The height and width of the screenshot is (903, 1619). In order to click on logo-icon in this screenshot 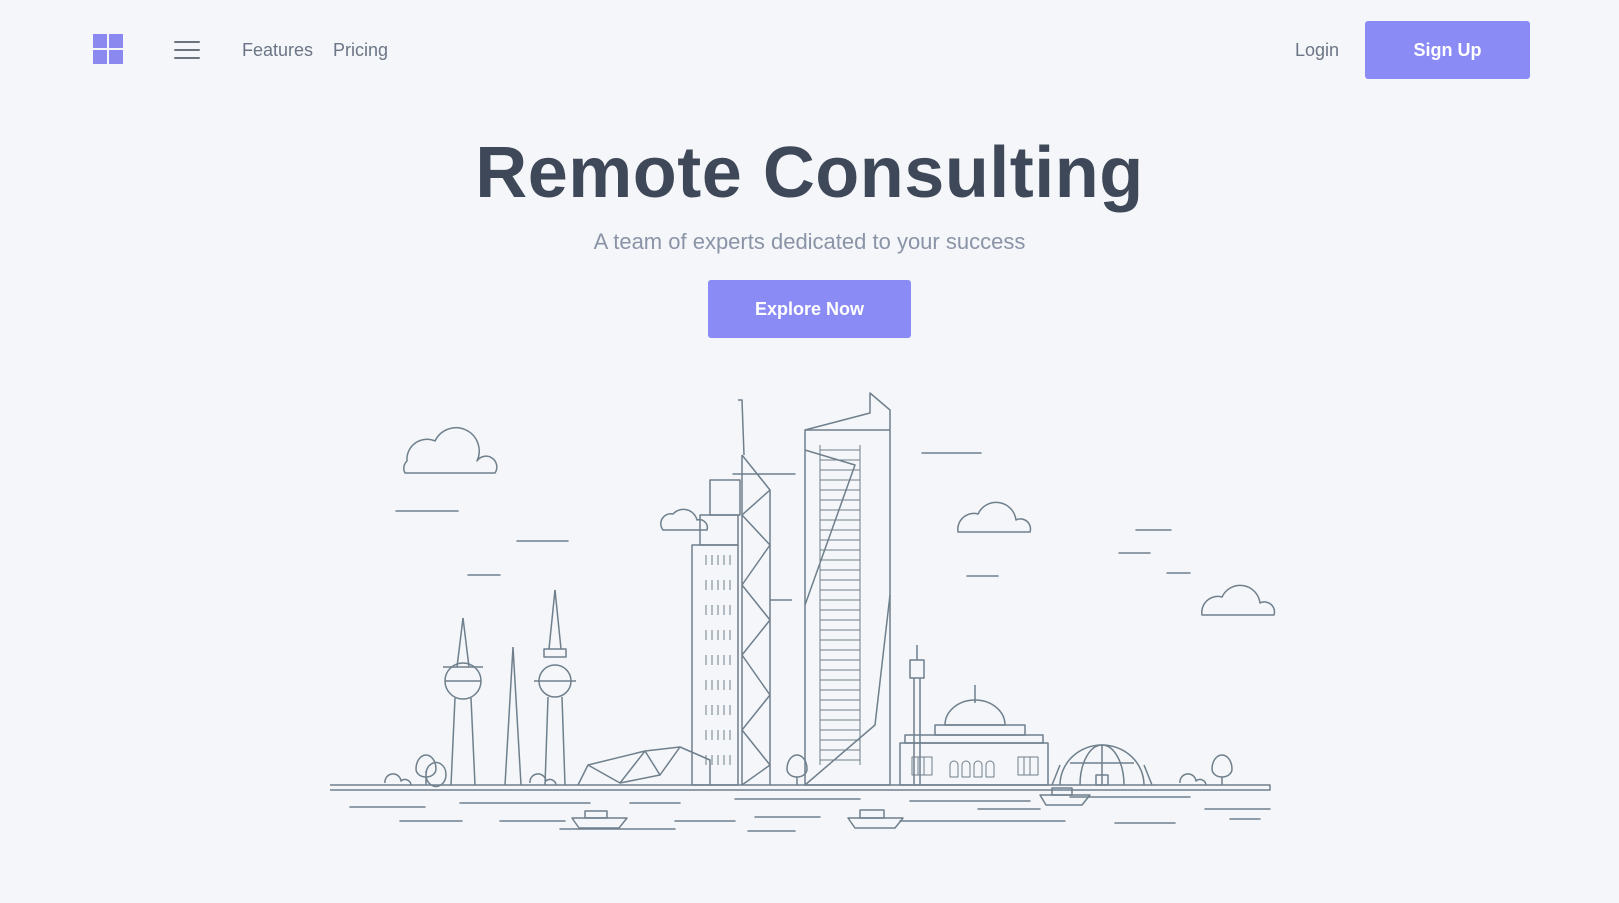, I will do `click(108, 49)`.